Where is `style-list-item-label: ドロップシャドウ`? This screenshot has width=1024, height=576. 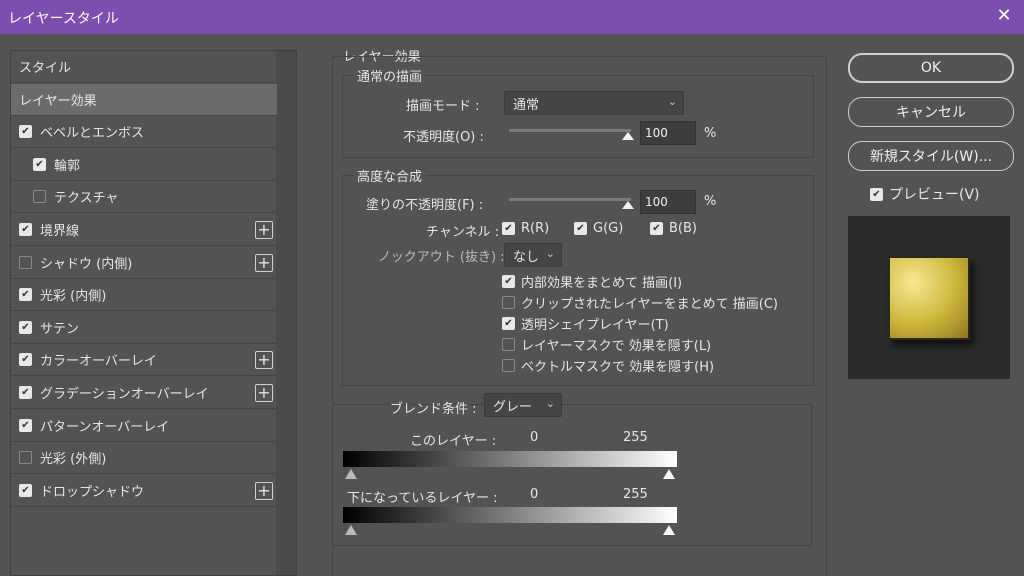
style-list-item-label: ドロップシャドウ is located at coordinates (92, 492).